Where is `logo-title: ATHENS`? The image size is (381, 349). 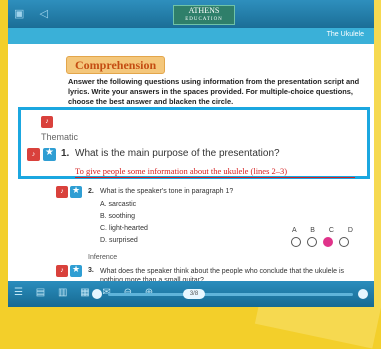 logo-title: ATHENS is located at coordinates (204, 10).